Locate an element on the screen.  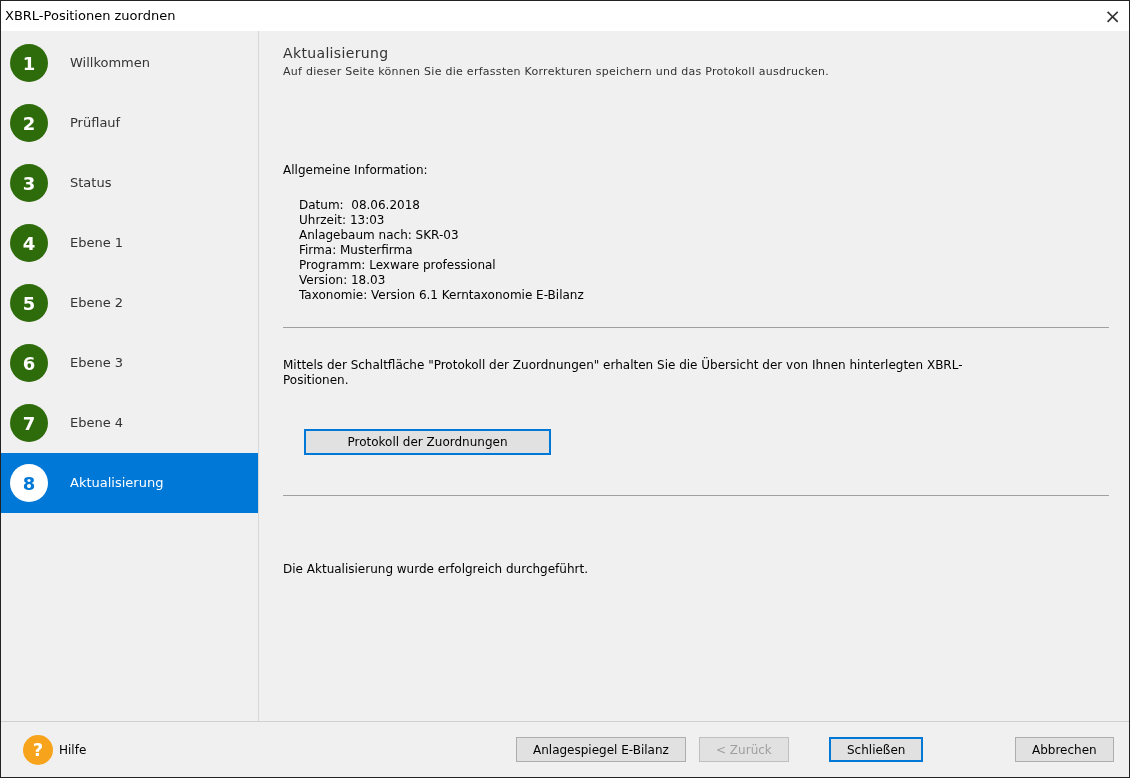
step-label: Ebene 2 is located at coordinates (97, 303).